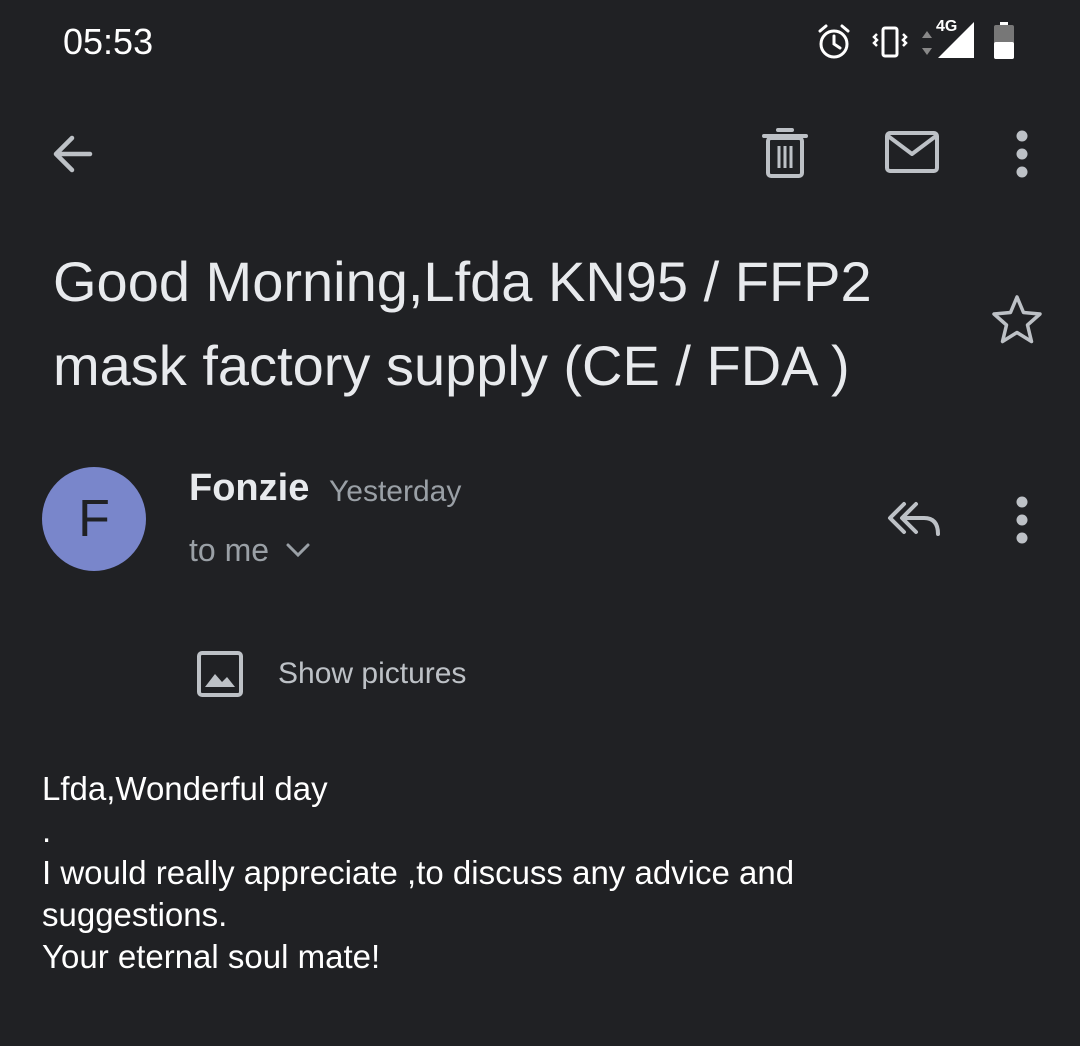 The image size is (1080, 1046). I want to click on reply-all-button, so click(913, 519).